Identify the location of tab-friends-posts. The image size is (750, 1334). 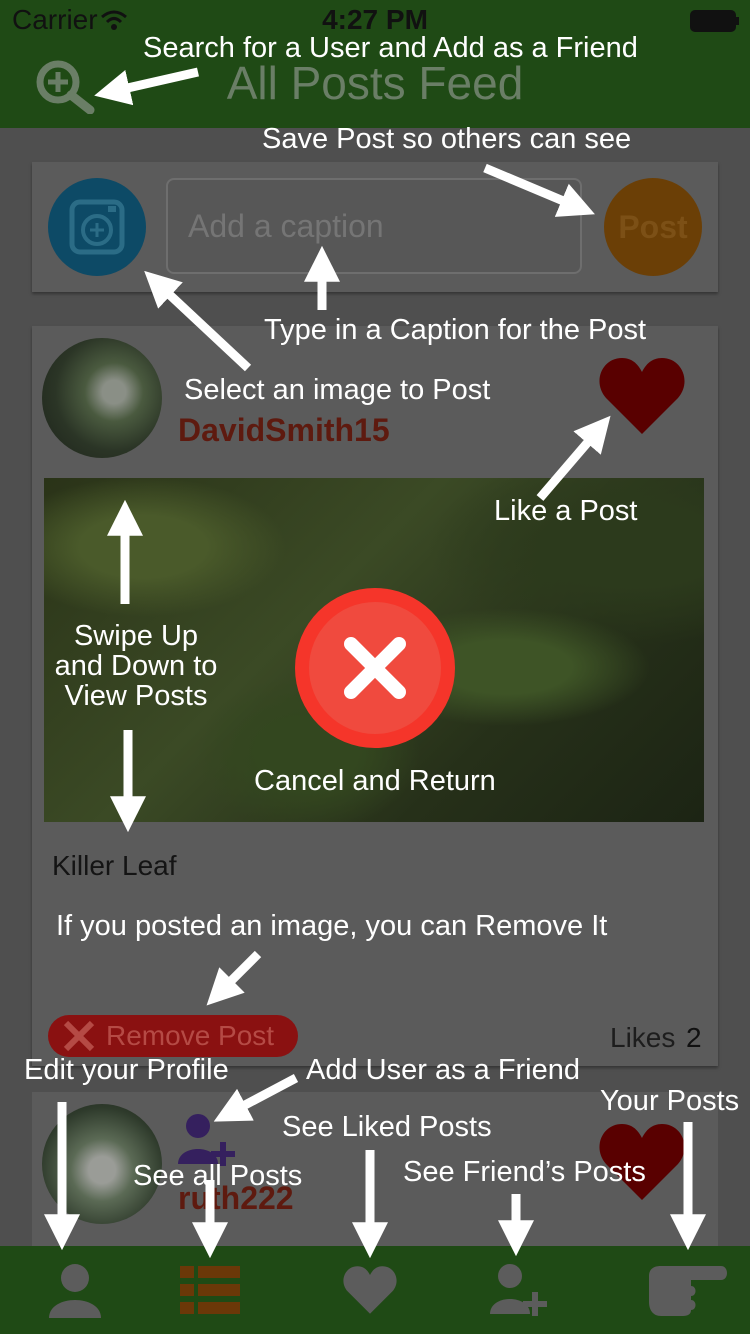
(520, 1290).